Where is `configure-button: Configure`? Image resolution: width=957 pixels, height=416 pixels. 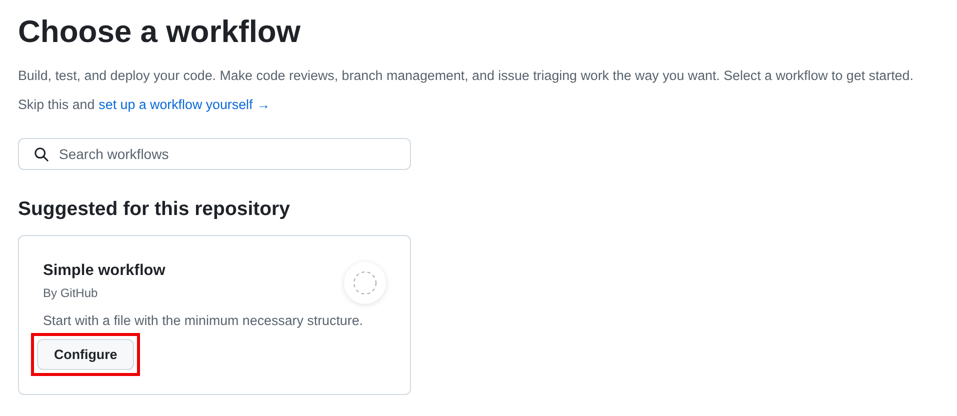
configure-button: Configure is located at coordinates (85, 354).